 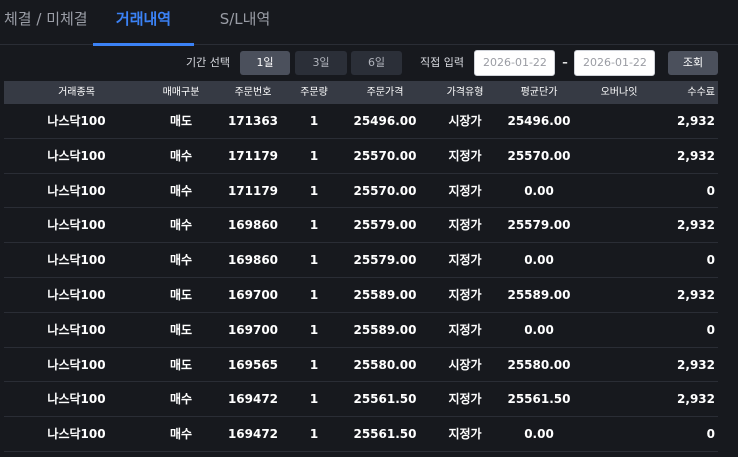 What do you see at coordinates (465, 92) in the screenshot?
I see `col-price-type: 가격유형` at bounding box center [465, 92].